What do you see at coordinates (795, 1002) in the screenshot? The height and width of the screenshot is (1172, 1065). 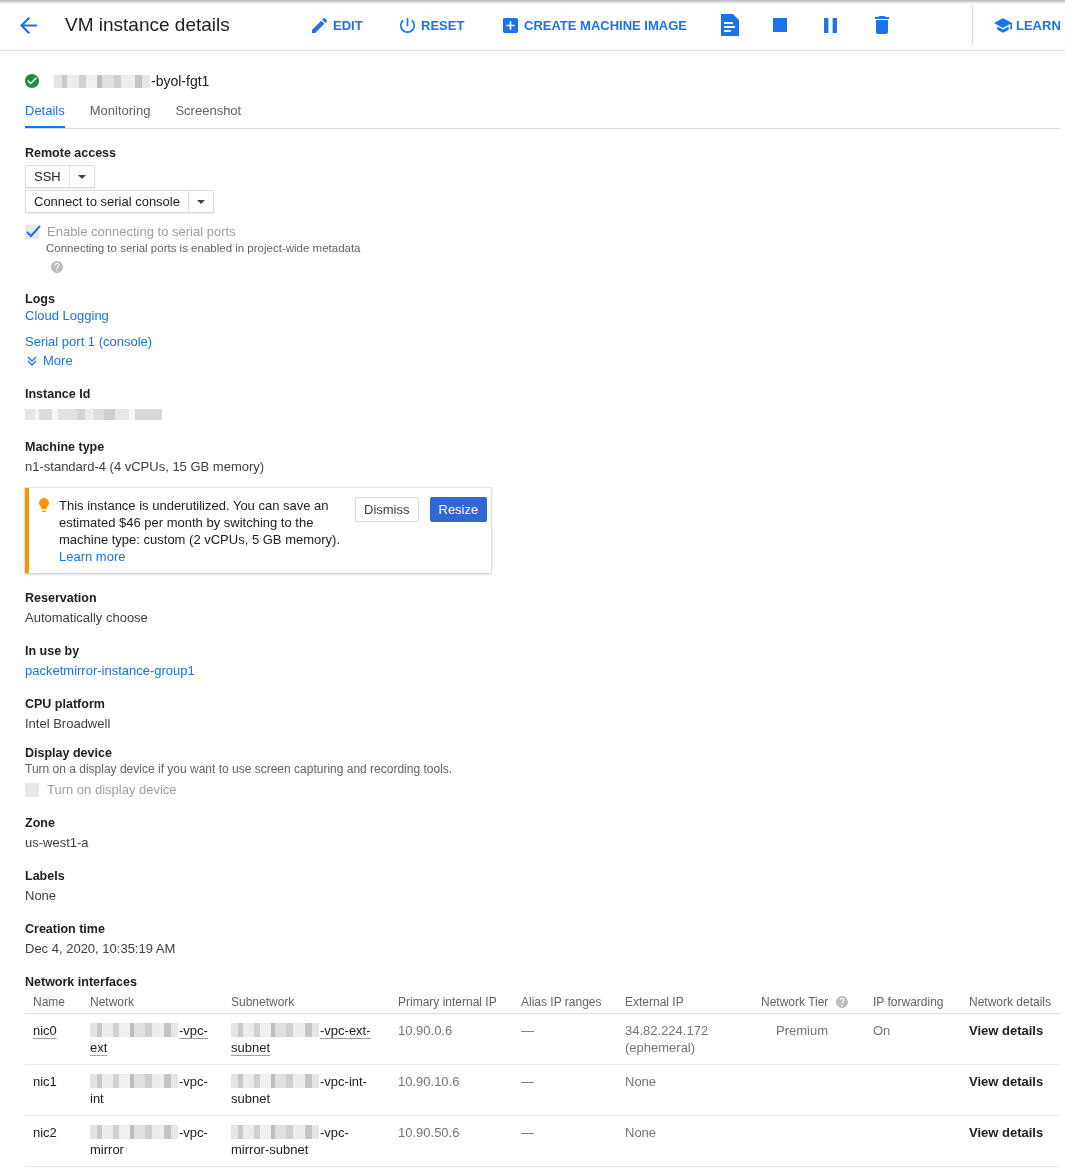 I see `column-header: Network Tier` at bounding box center [795, 1002].